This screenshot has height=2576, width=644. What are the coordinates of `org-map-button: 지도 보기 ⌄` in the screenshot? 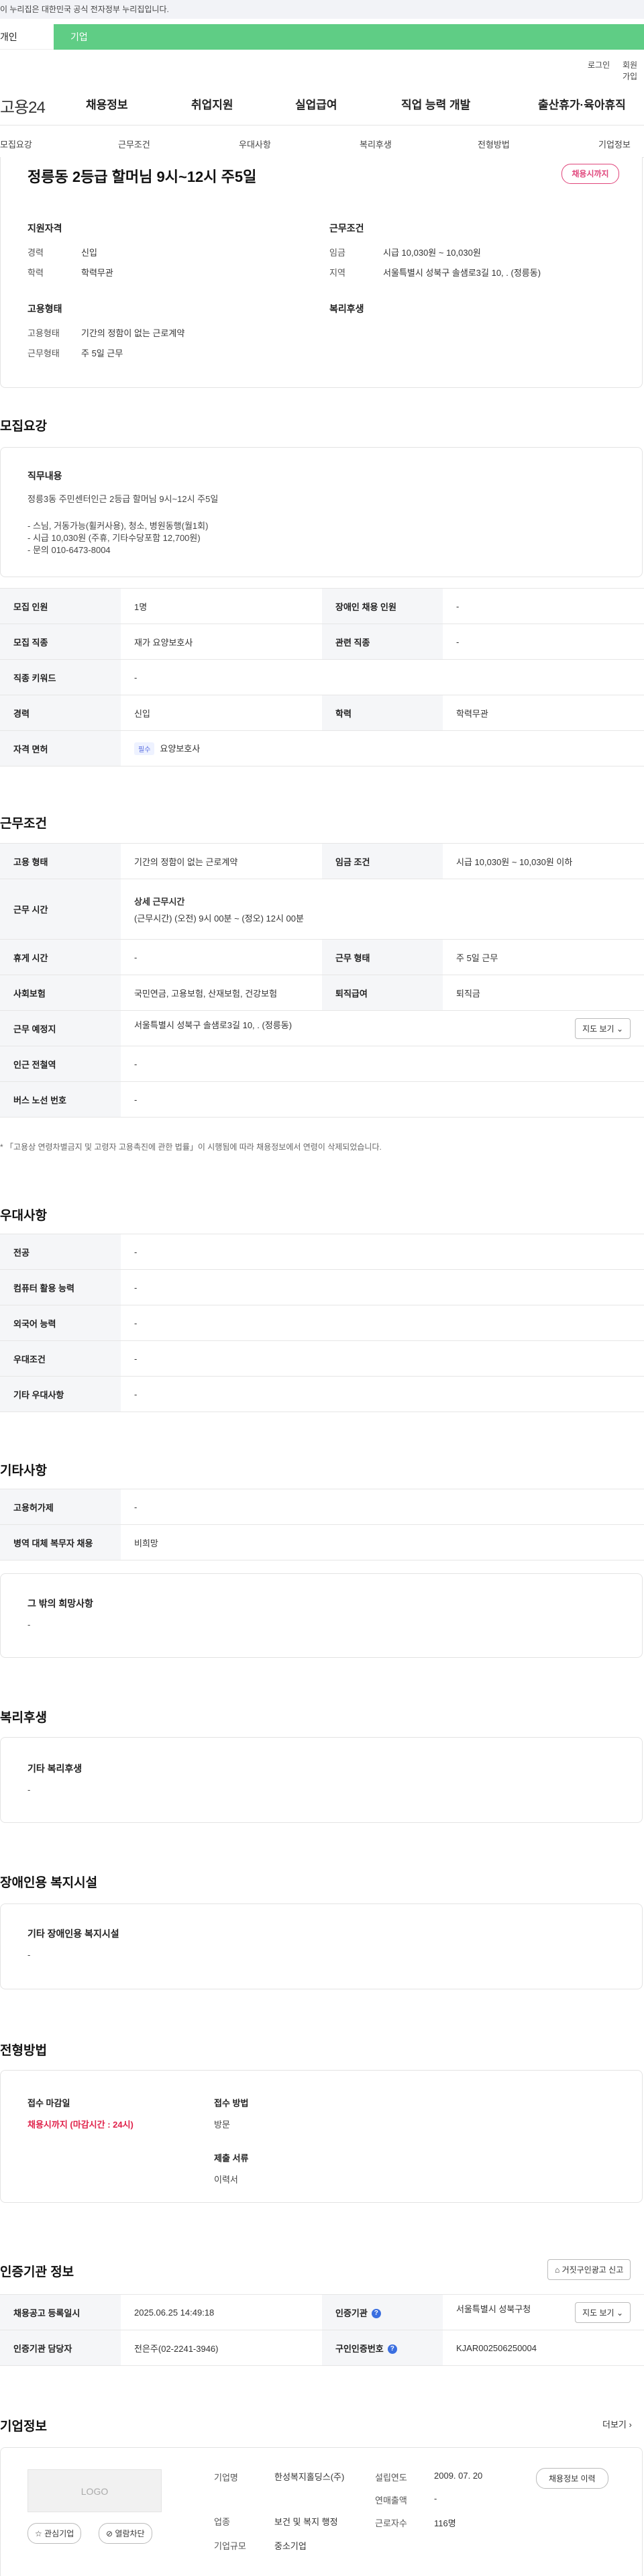 It's located at (603, 2312).